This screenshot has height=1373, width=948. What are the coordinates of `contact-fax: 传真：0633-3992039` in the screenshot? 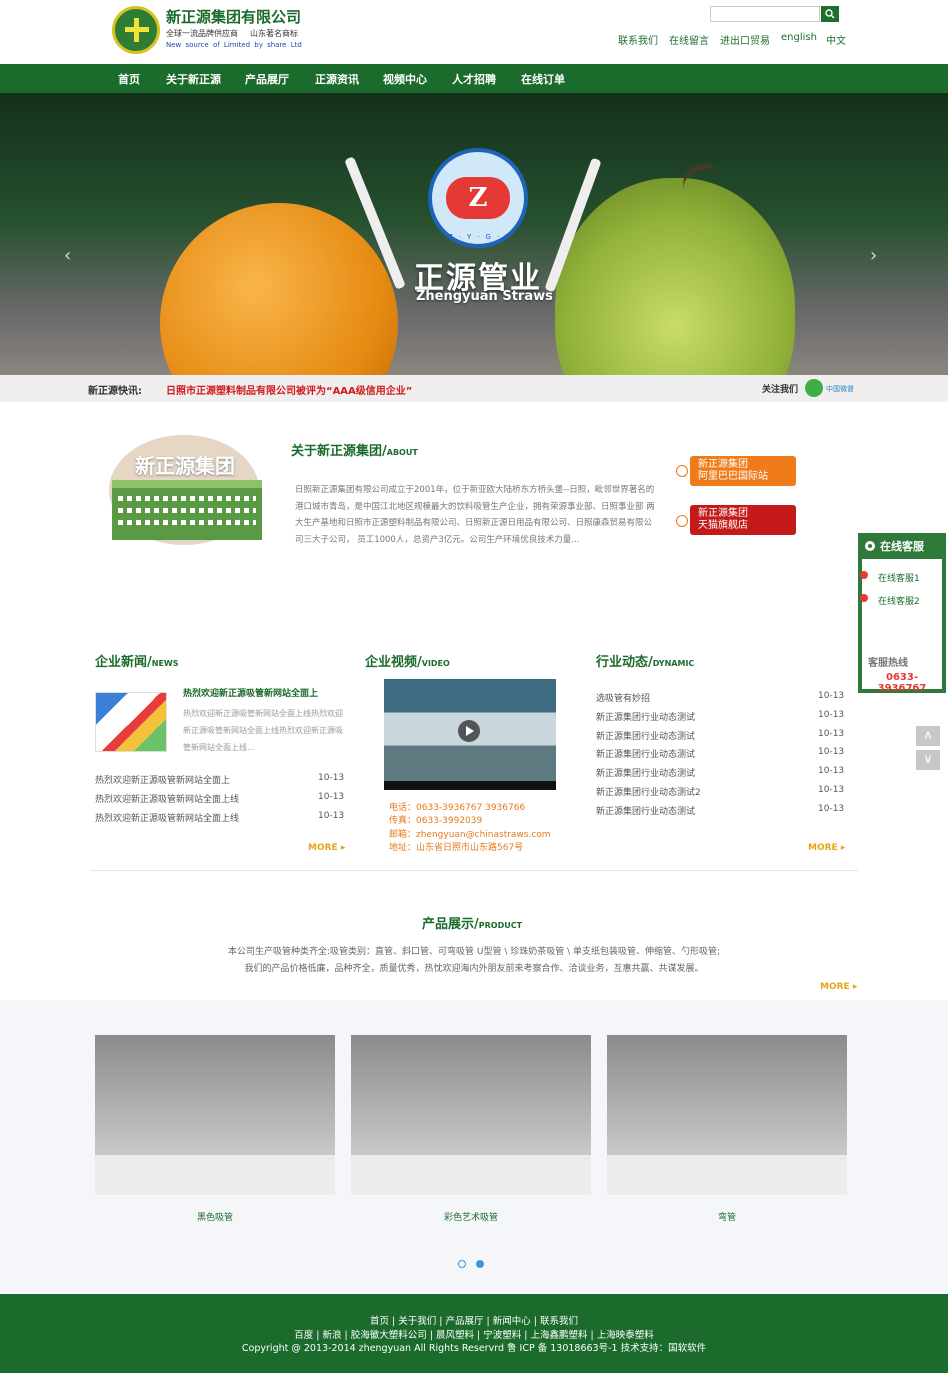 It's located at (436, 821).